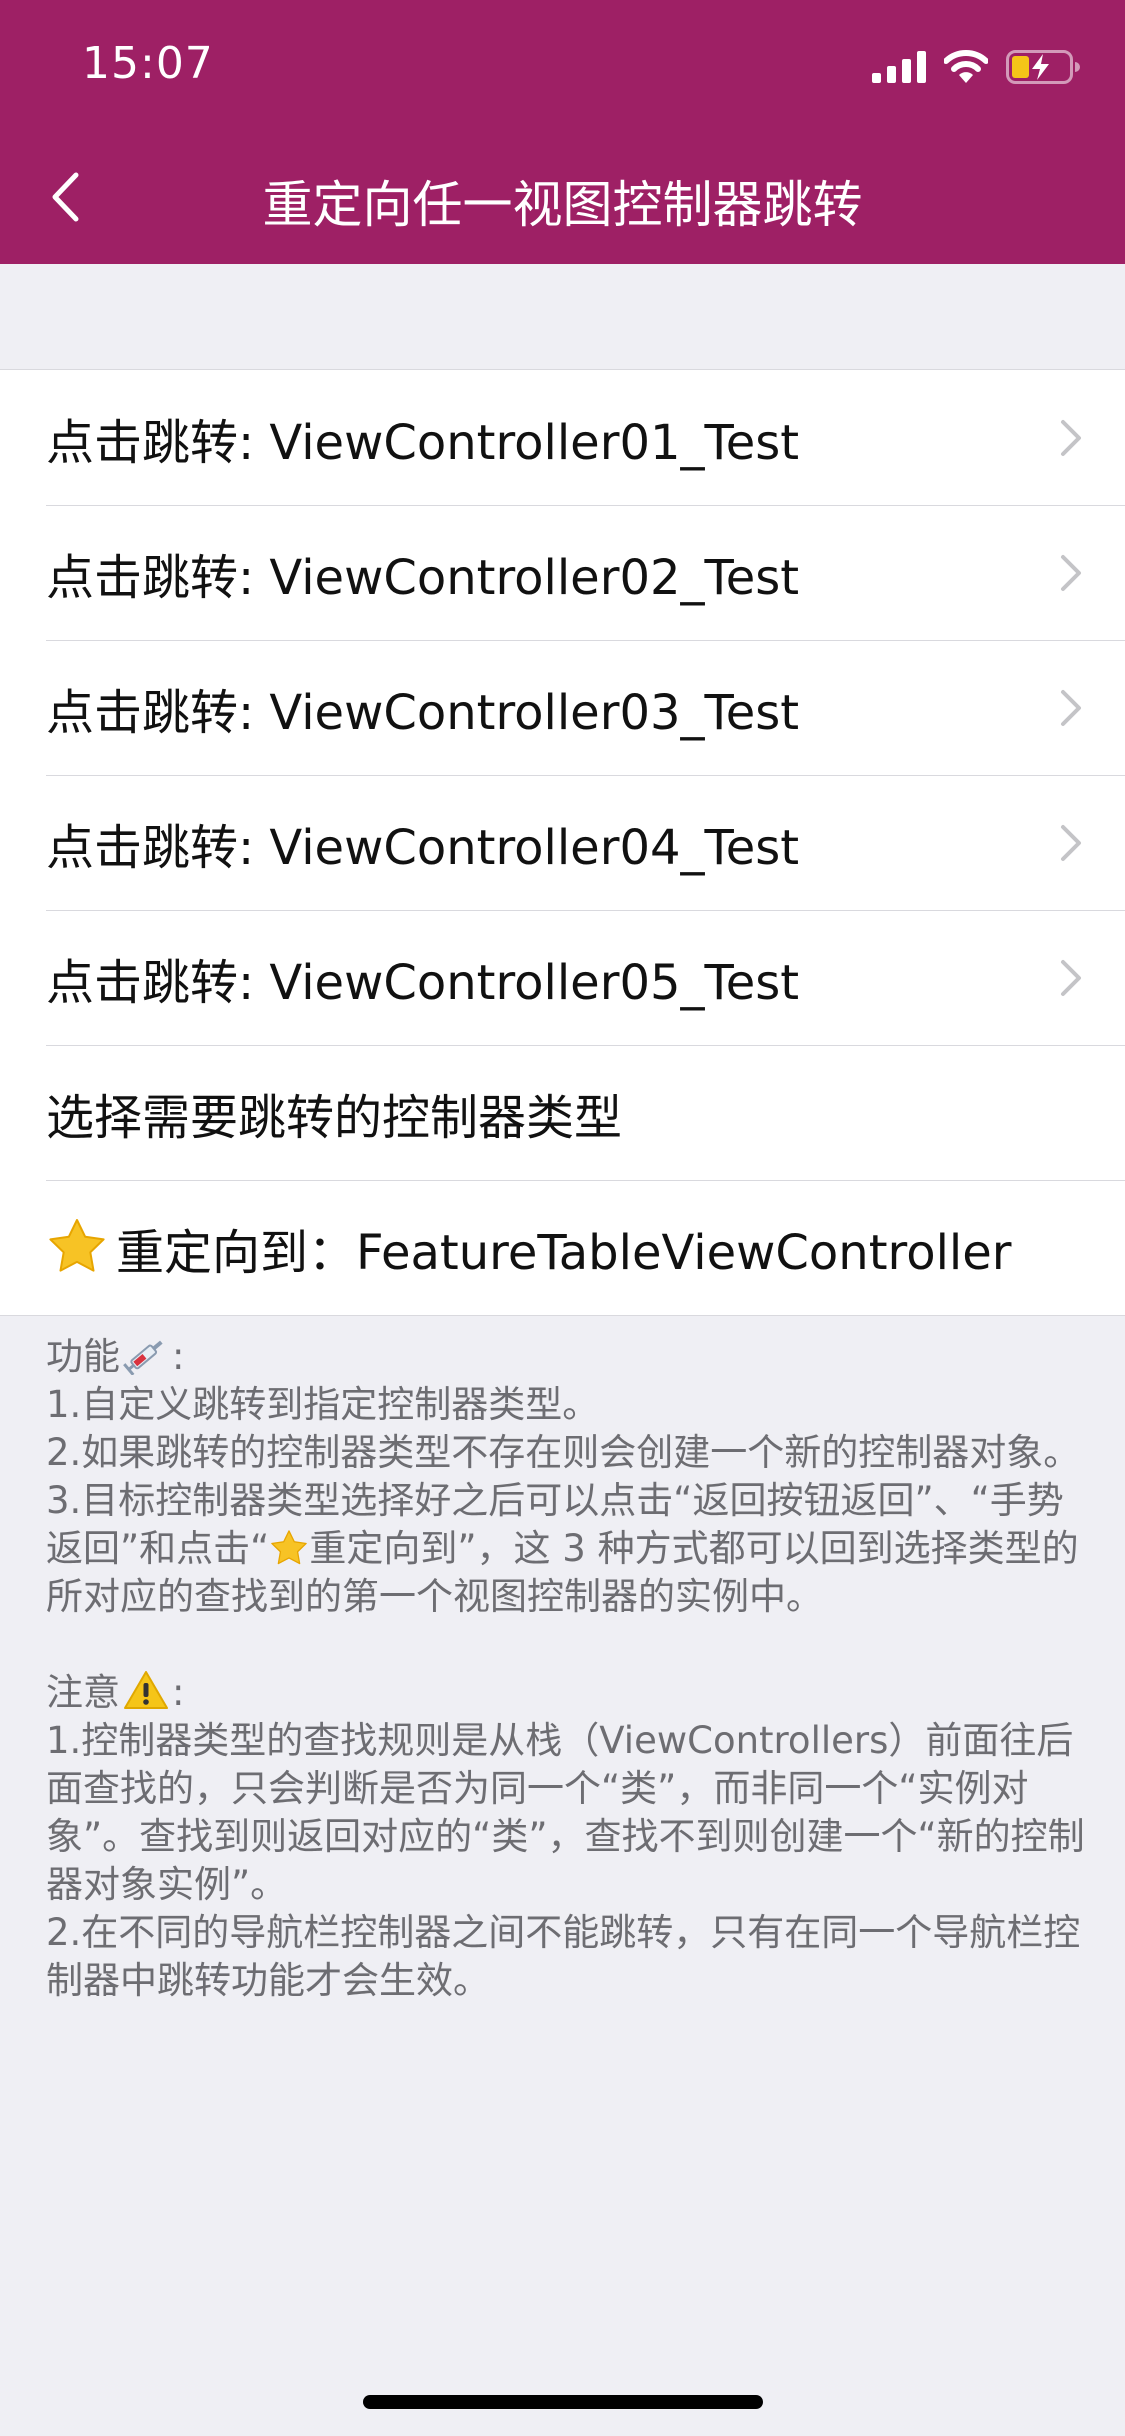 Image resolution: width=1125 pixels, height=2436 pixels. Describe the element at coordinates (423, 847) in the screenshot. I see `list-item-label: 点击跳转: ViewController04_Test` at that location.